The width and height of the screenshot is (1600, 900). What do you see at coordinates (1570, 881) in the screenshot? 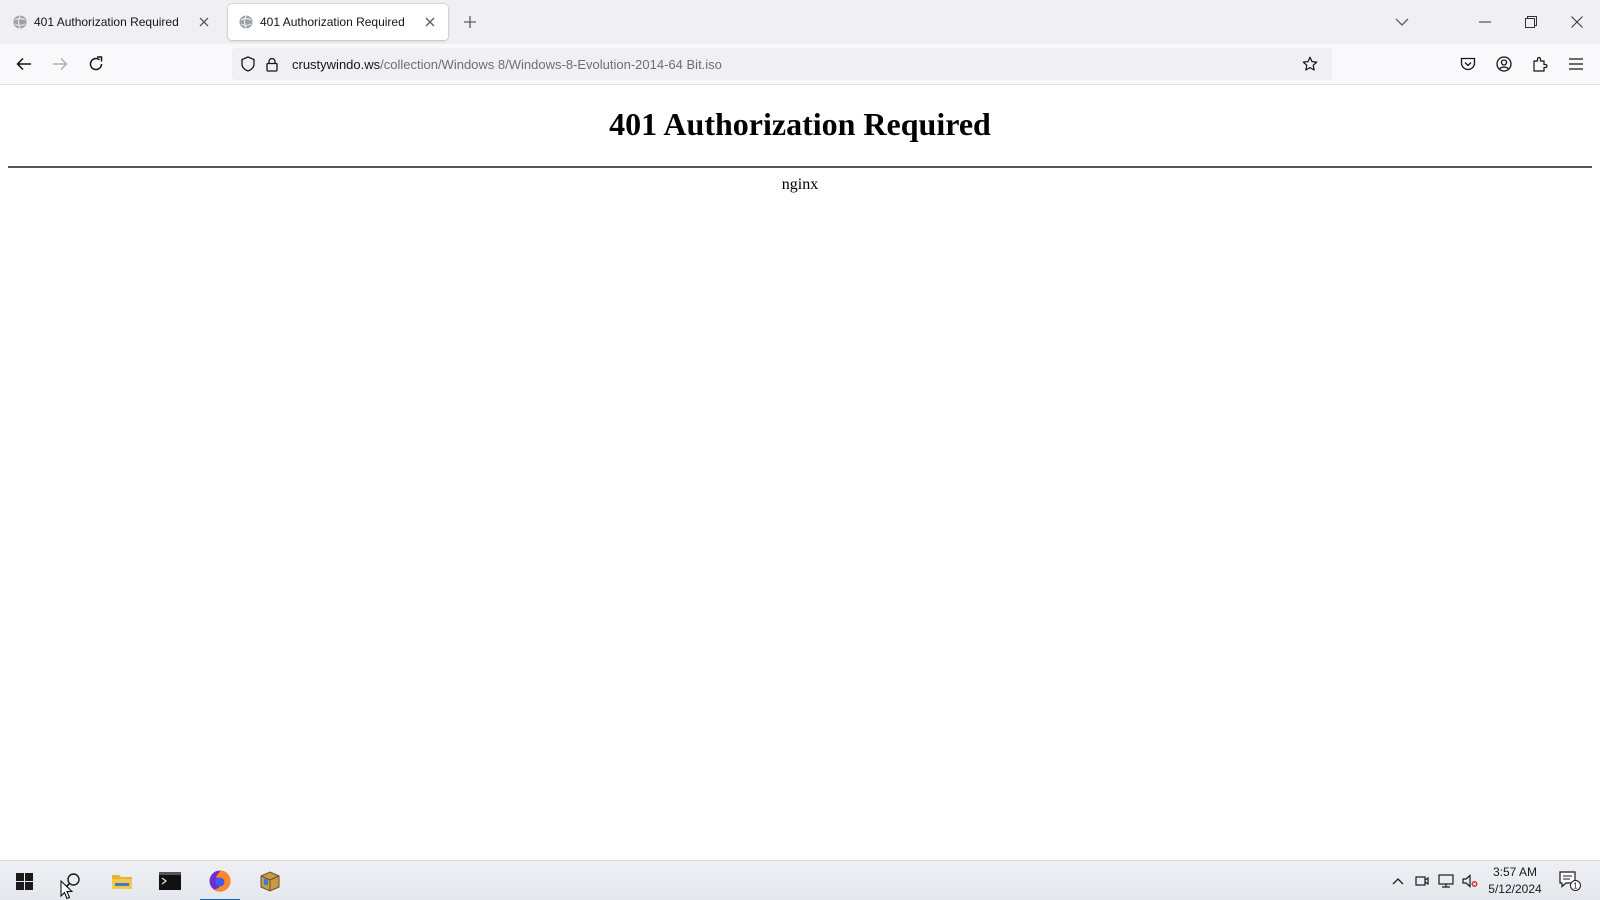
I see `action-center-notification-icon: 1` at bounding box center [1570, 881].